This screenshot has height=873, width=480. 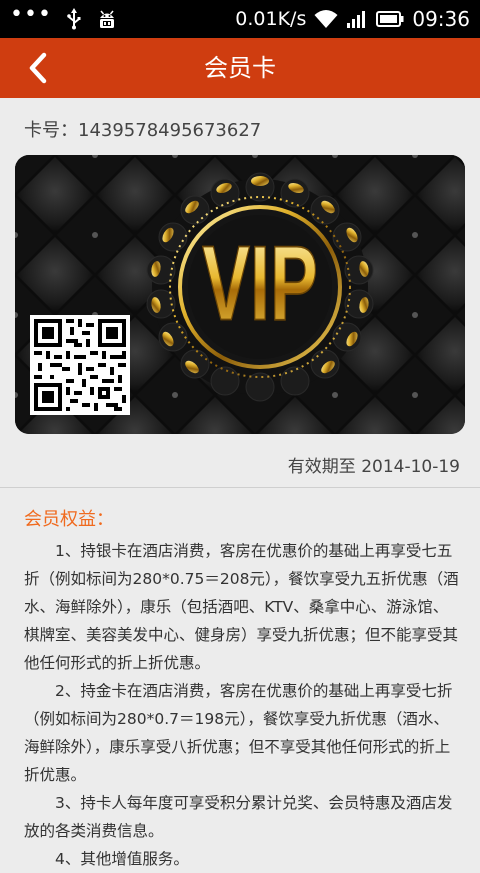 I want to click on chevron-left-icon, so click(x=38, y=68).